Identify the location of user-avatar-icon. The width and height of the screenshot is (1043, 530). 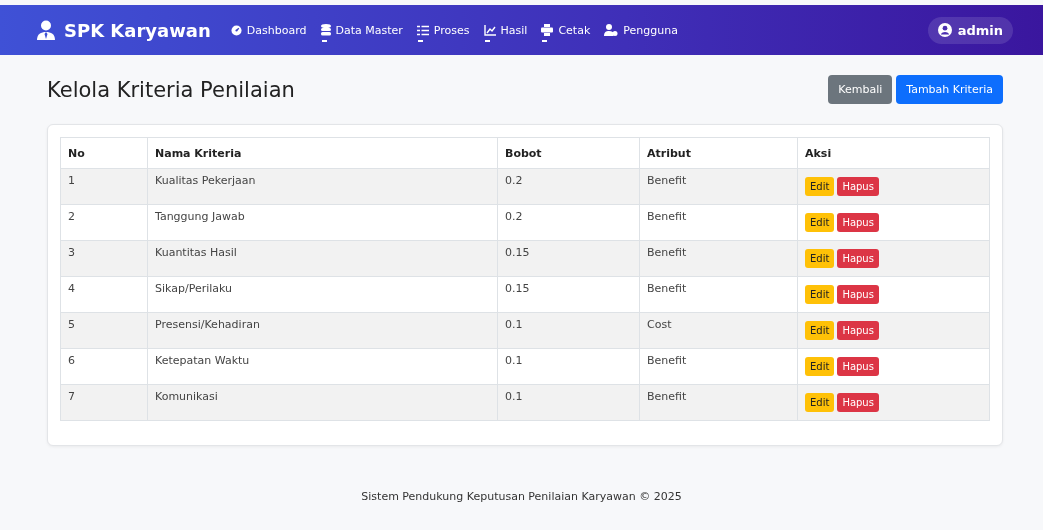
(944, 30).